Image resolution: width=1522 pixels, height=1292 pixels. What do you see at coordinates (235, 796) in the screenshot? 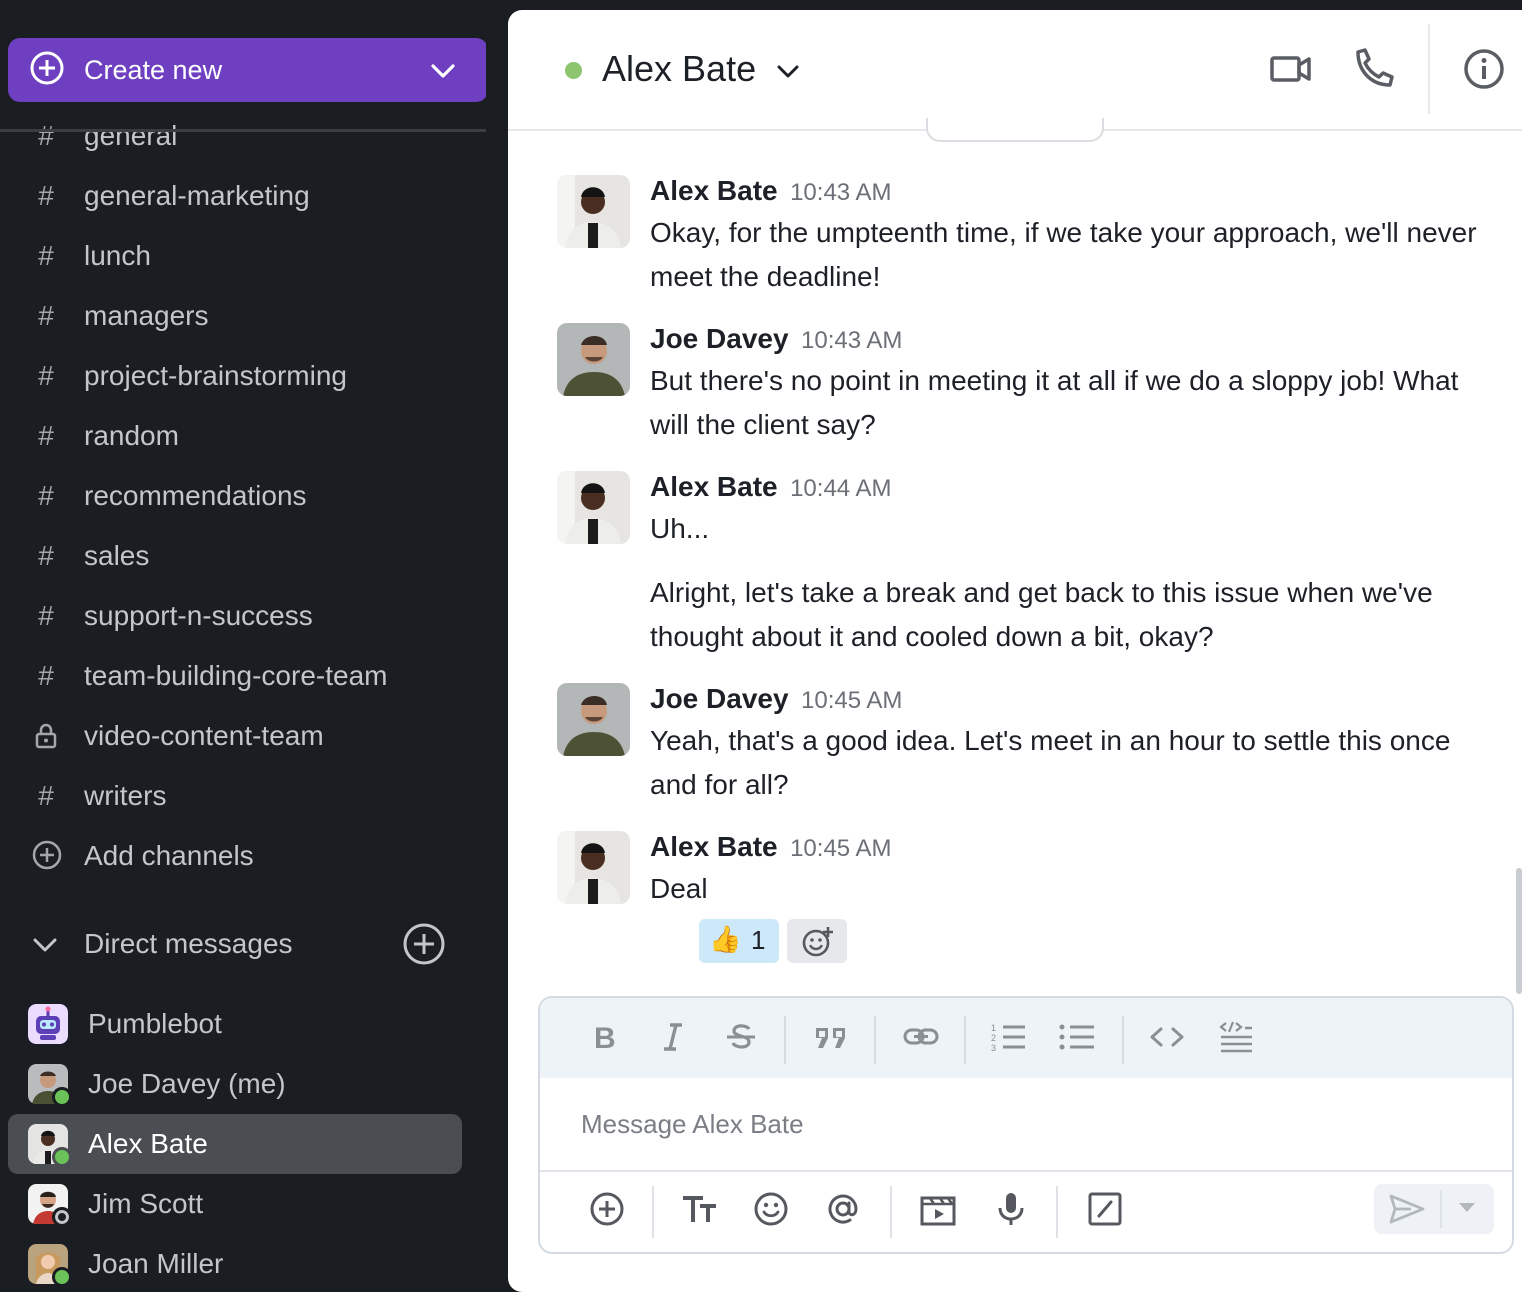
I see `sidebar-item-writers: # writers` at bounding box center [235, 796].